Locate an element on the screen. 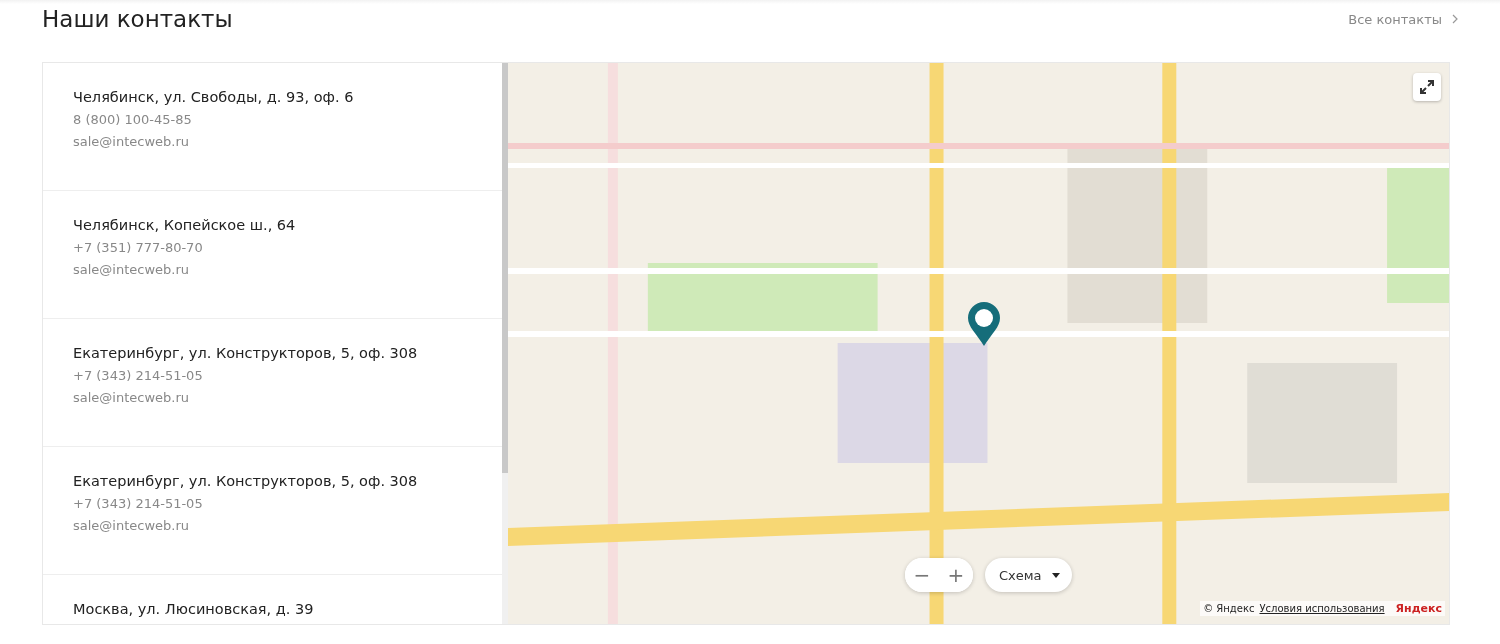 Image resolution: width=1500 pixels, height=644 pixels. fullscreen-button is located at coordinates (1427, 87).